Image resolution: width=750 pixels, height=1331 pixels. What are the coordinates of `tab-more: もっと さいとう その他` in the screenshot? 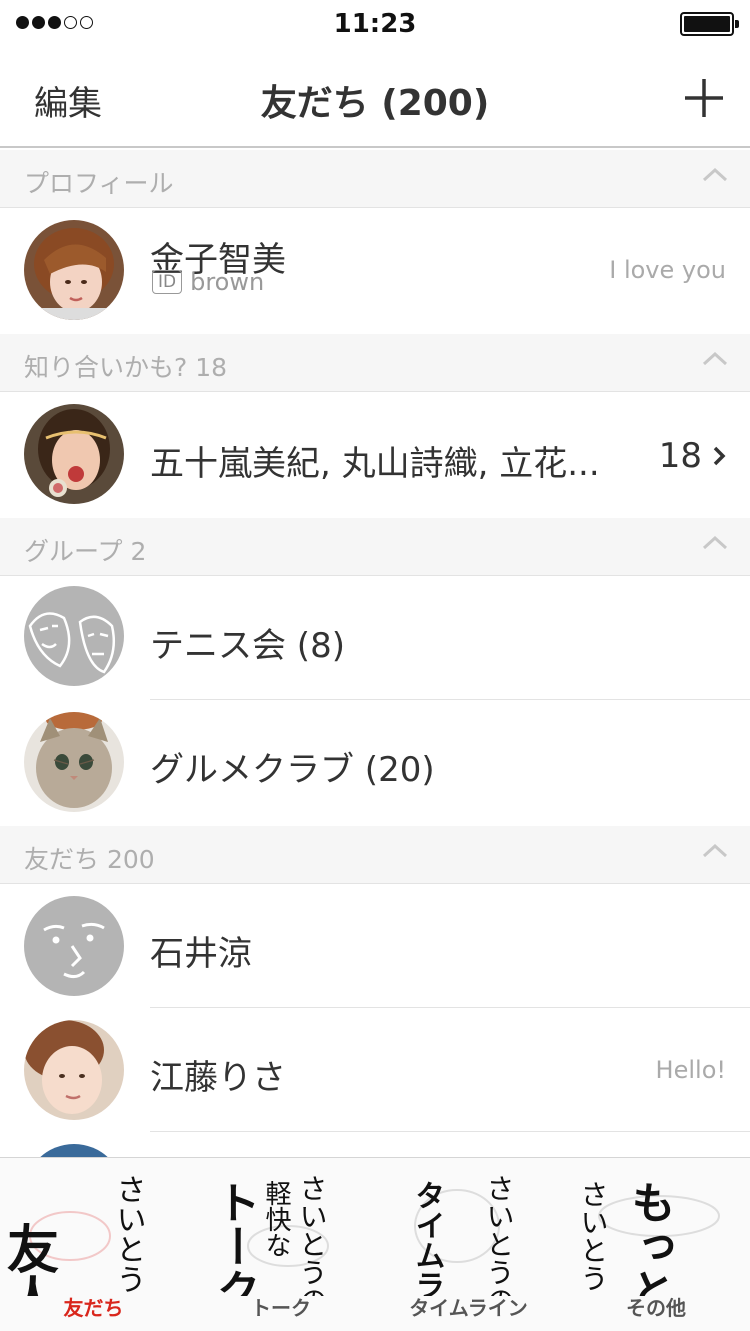 It's located at (656, 1244).